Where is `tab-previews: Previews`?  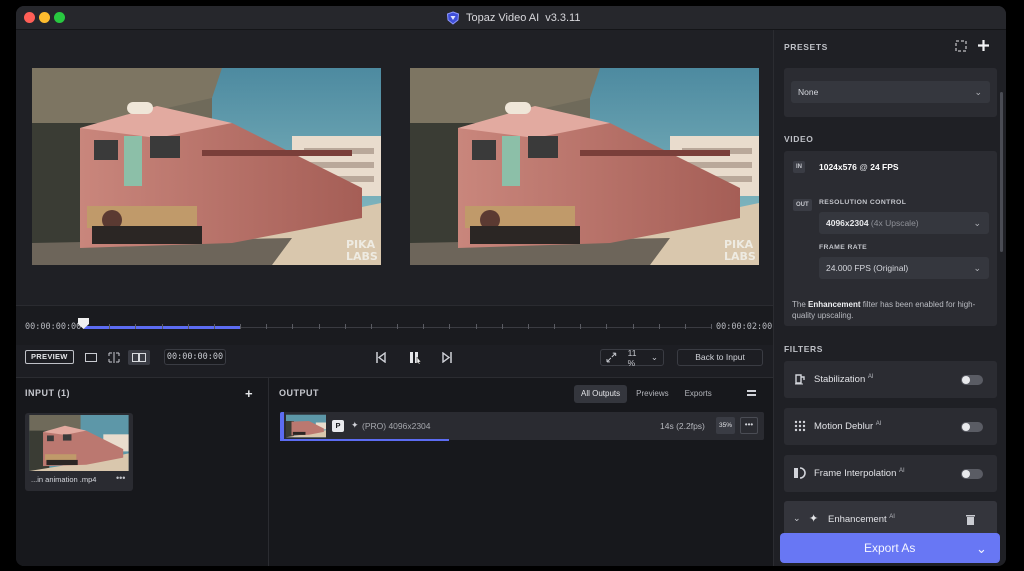 tab-previews: Previews is located at coordinates (652, 394).